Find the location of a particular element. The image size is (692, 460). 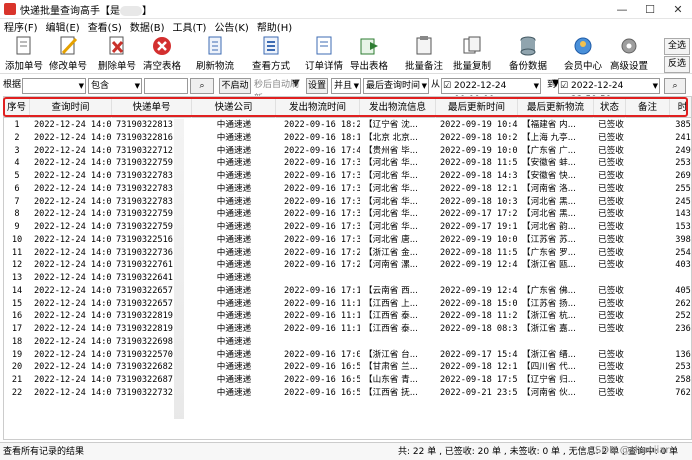

col-header-status: 状态 is located at coordinates (610, 107).